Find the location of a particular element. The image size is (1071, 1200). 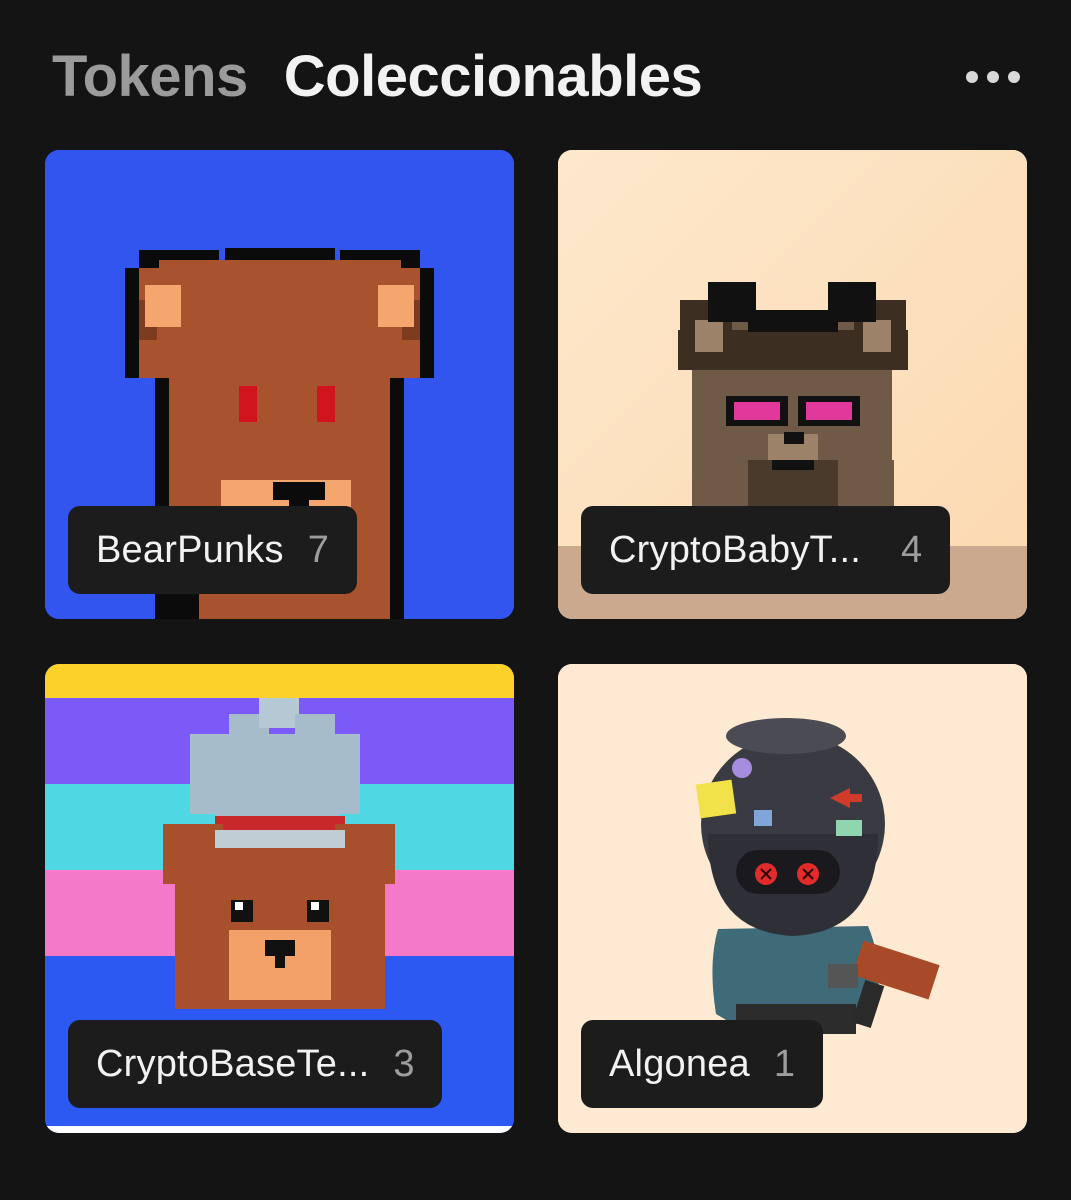

collection-name: BearPunks is located at coordinates (190, 549).